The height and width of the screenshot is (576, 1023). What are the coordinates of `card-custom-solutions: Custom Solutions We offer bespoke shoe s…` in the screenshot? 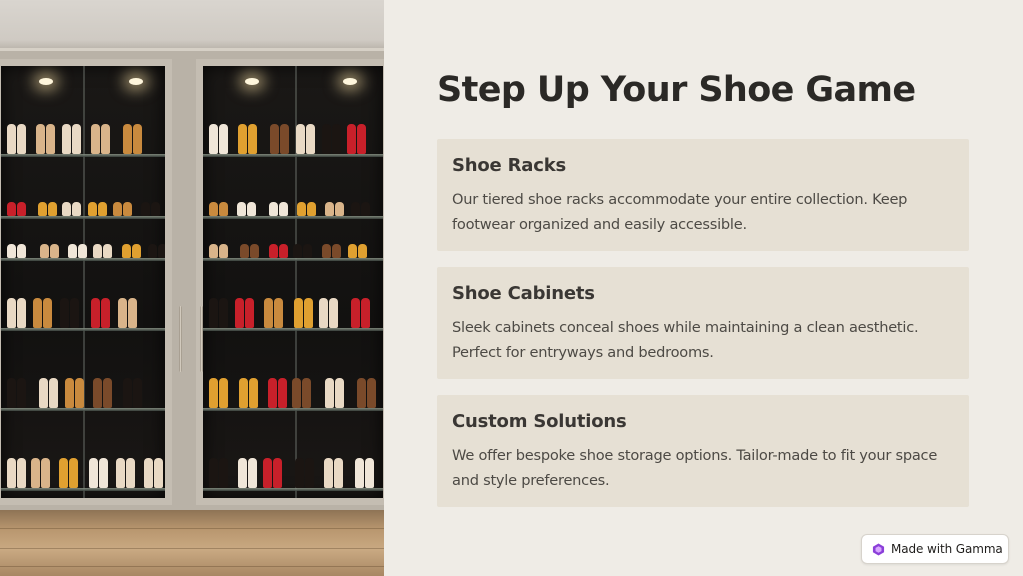 It's located at (703, 451).